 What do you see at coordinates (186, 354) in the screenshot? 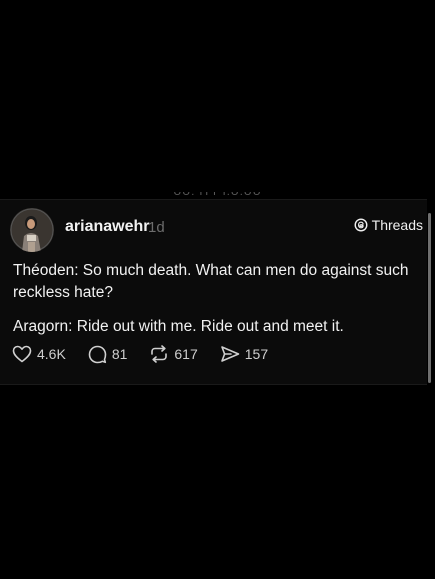
I see `repost-count: 617` at bounding box center [186, 354].